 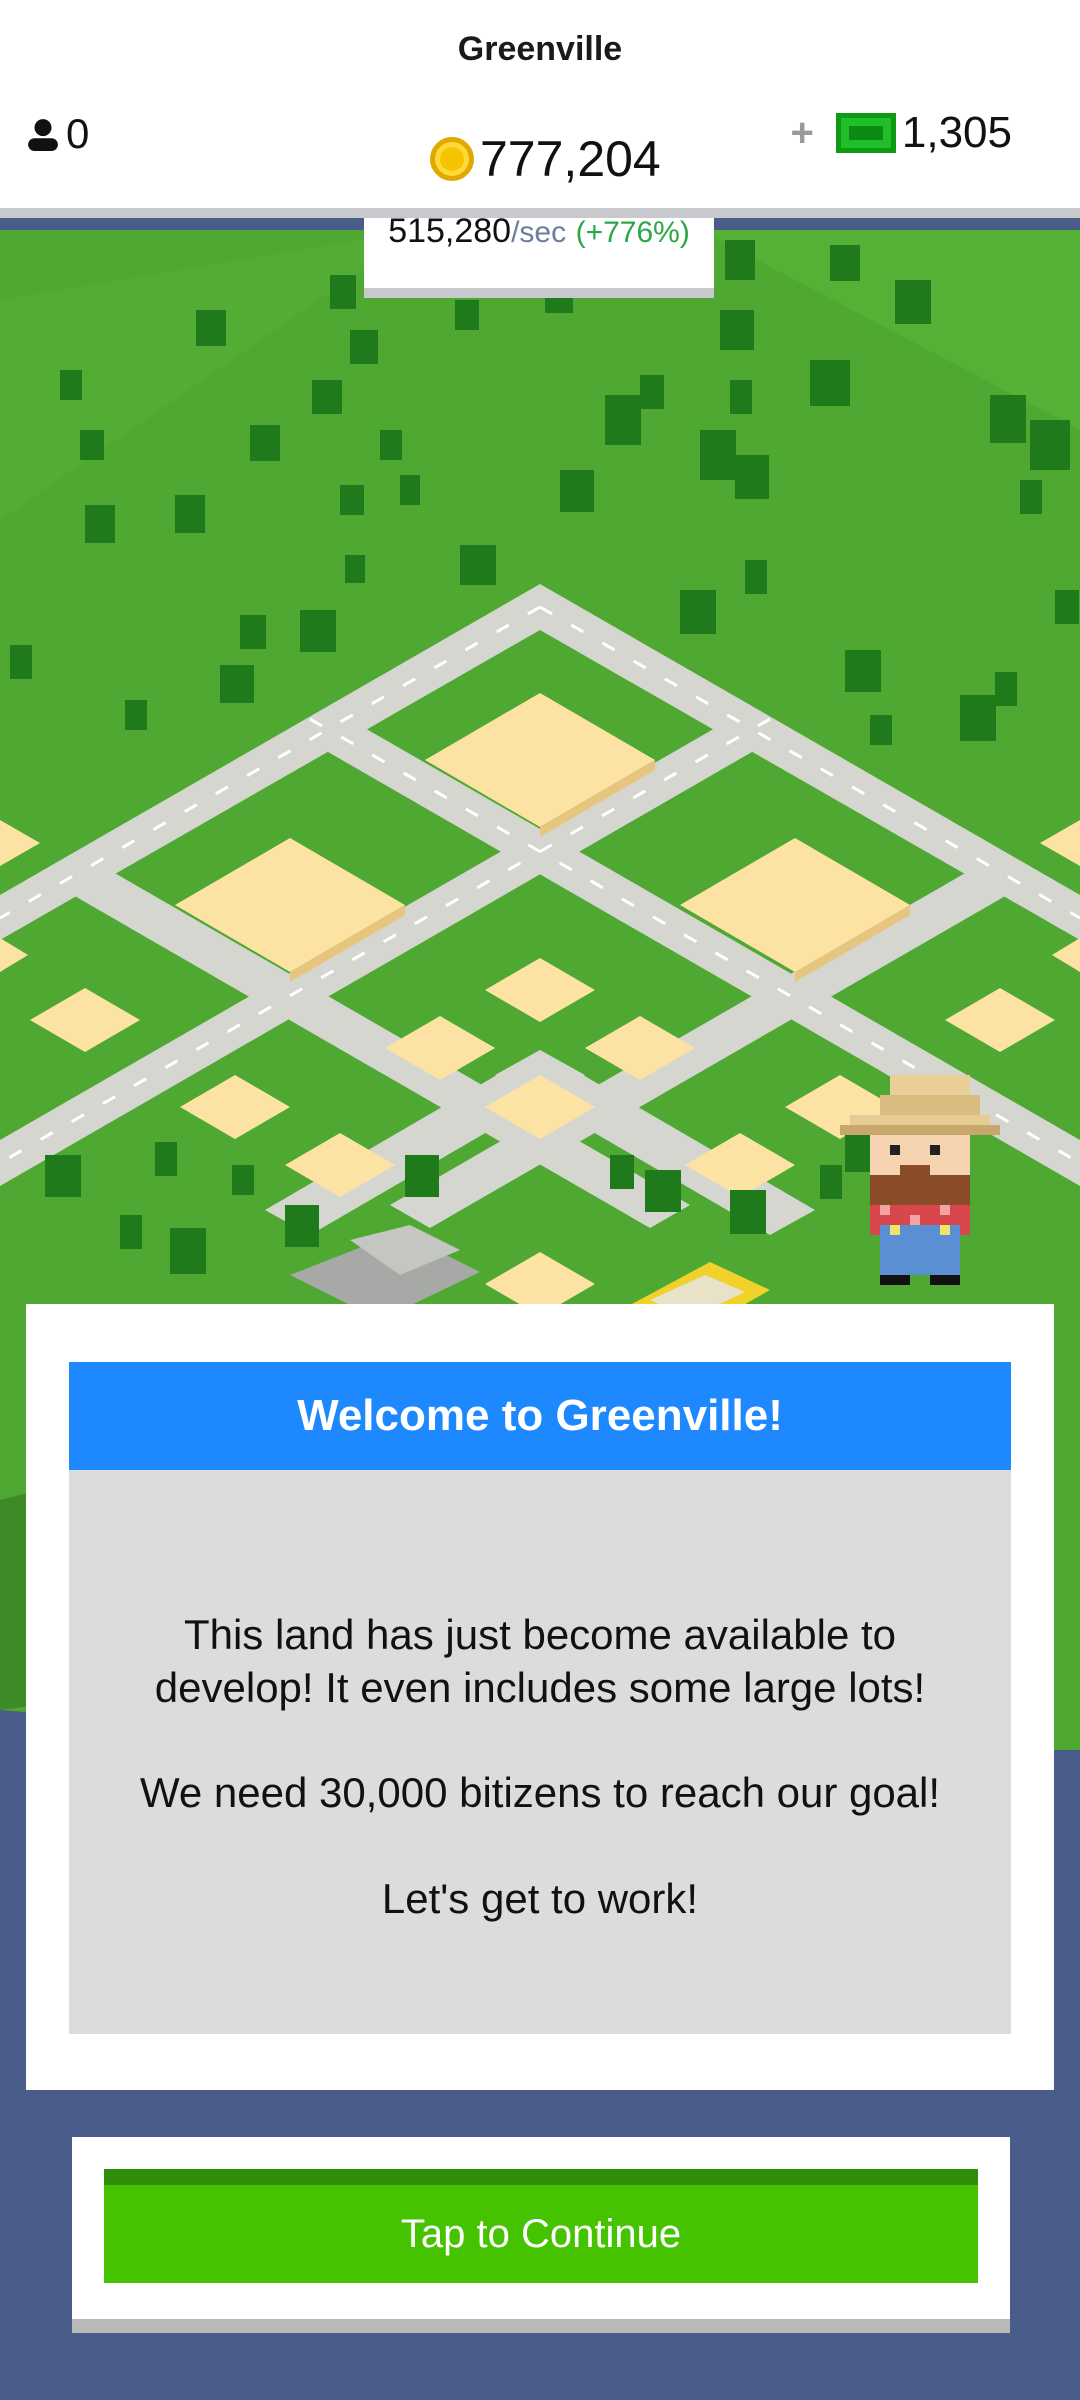 I want to click on income-rate-change: (+776%), so click(x=632, y=232).